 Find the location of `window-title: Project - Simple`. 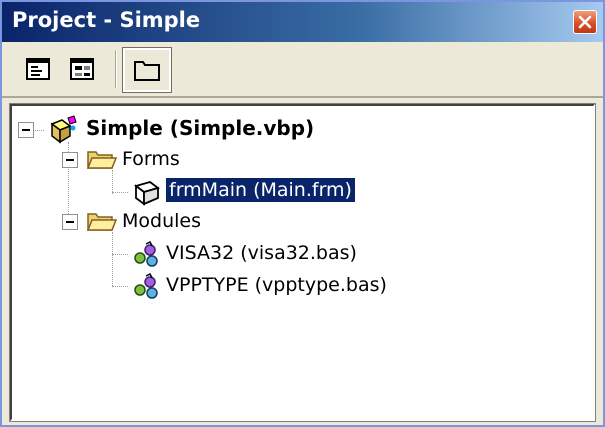

window-title: Project - Simple is located at coordinates (106, 20).